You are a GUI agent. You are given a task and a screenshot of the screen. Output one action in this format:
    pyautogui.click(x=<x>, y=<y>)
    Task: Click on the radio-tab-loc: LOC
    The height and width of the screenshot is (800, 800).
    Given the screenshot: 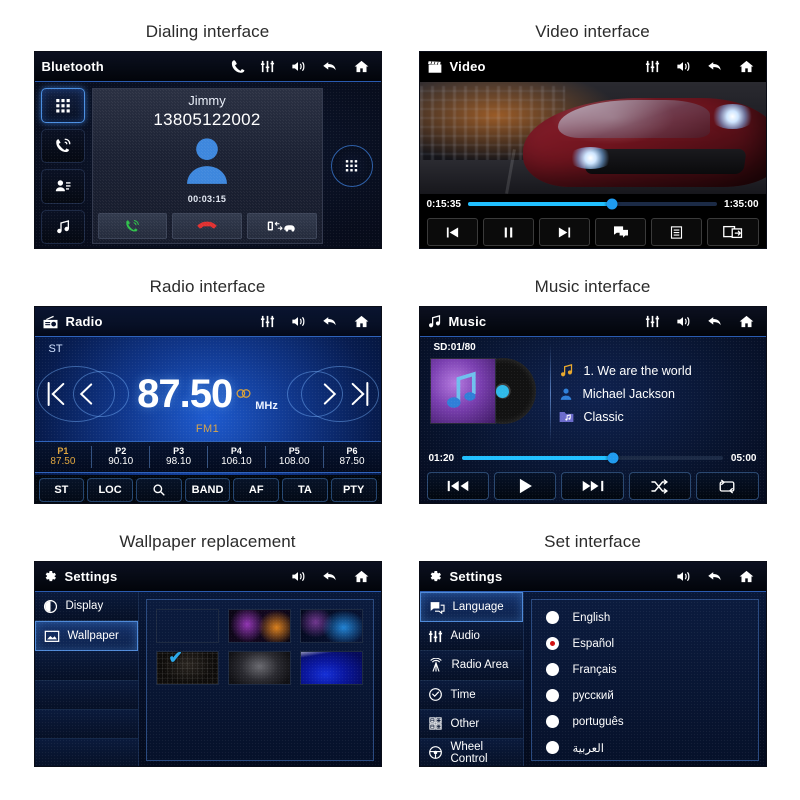 What is the action you would take?
    pyautogui.click(x=110, y=490)
    